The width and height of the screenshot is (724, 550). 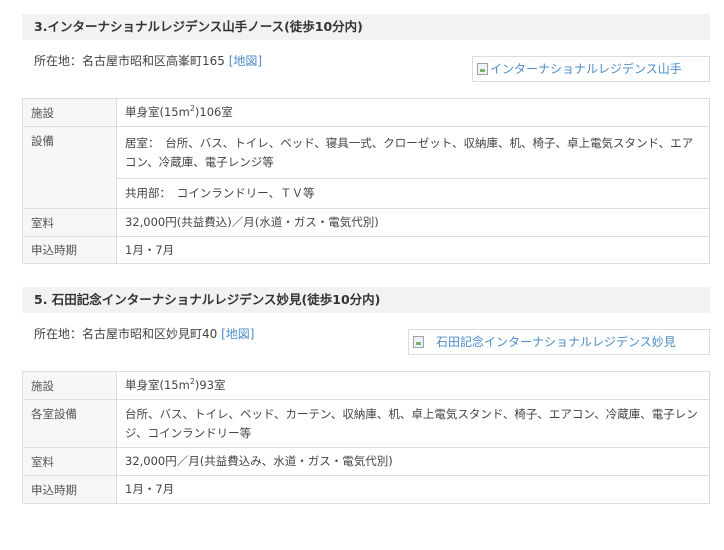 I want to click on table-row: 室料 32,000円(共益費込)／月(水道・ガス・電気代別), so click(x=366, y=222).